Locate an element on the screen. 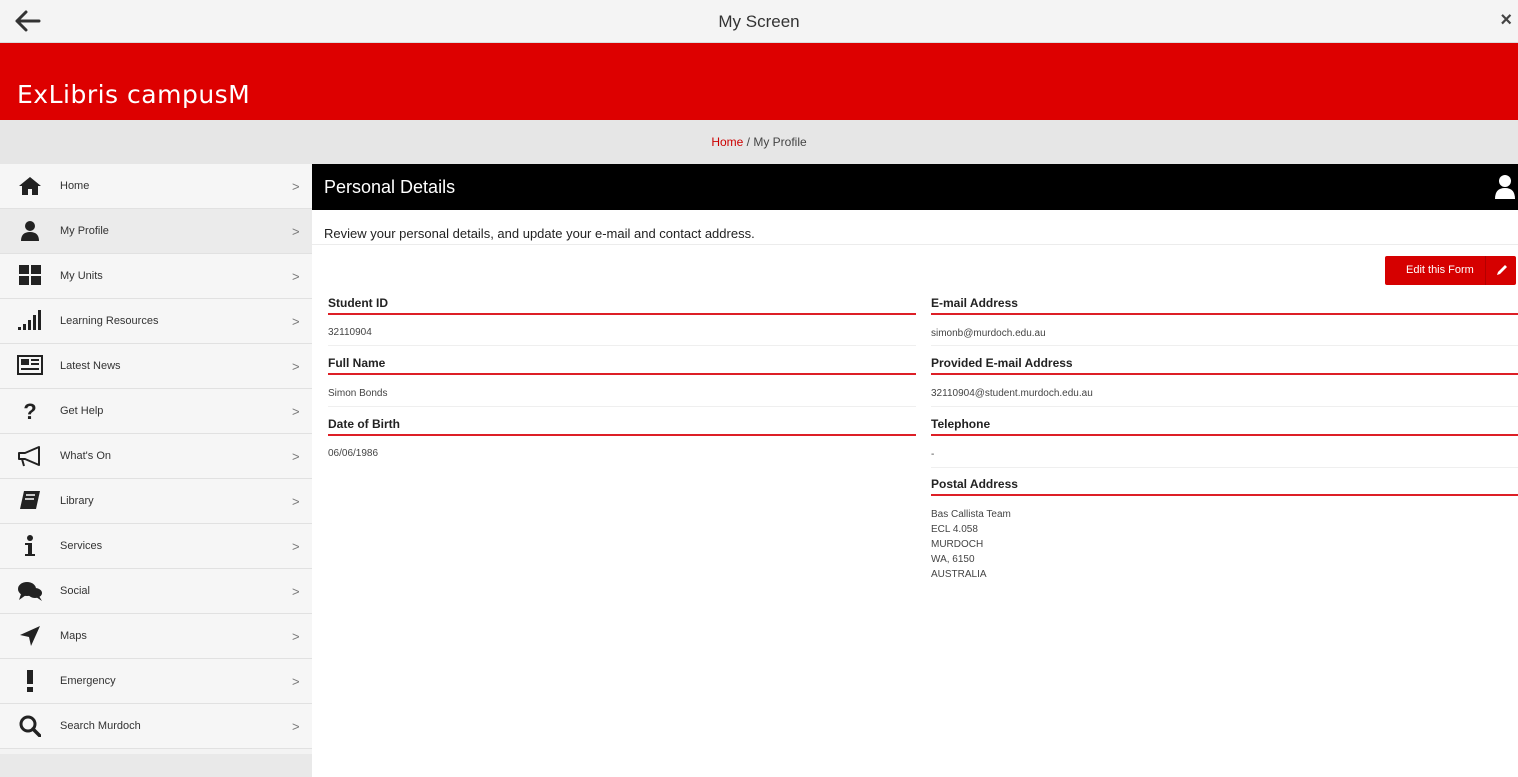  sidebar-item-library: Library > is located at coordinates (156, 501).